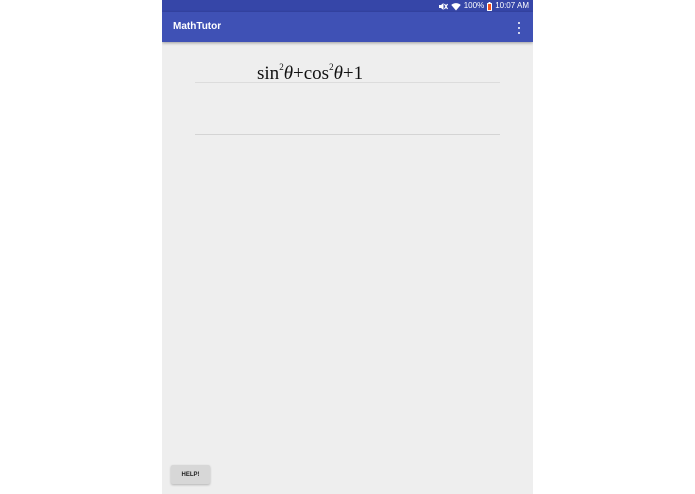 The image size is (695, 494). What do you see at coordinates (474, 5) in the screenshot?
I see `battery-percent: 100%` at bounding box center [474, 5].